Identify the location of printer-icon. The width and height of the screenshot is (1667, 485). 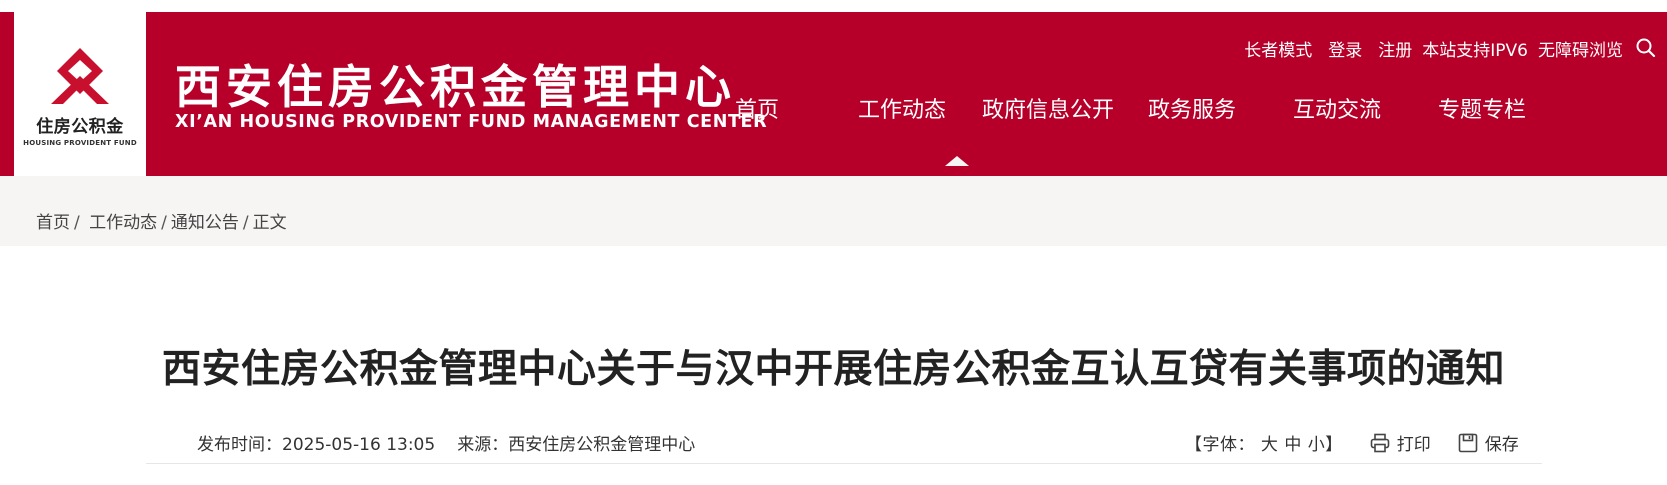
(1380, 442).